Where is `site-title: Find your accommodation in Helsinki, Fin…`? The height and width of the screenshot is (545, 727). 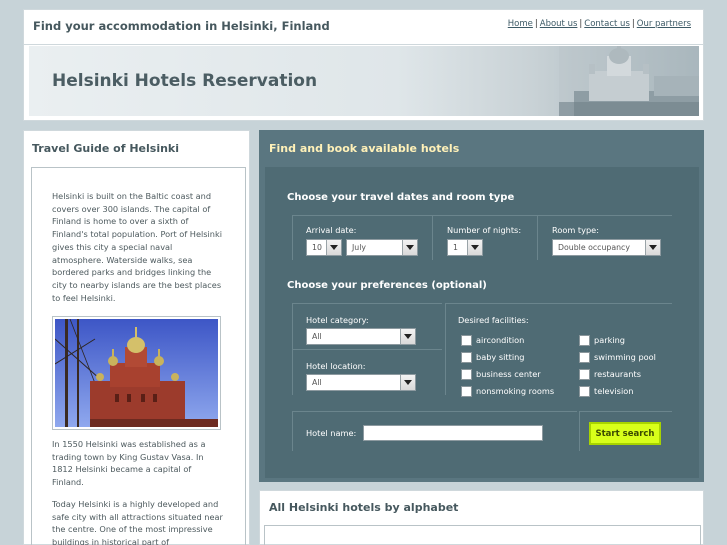
site-title: Find your accommodation in Helsinki, Fin… is located at coordinates (181, 26).